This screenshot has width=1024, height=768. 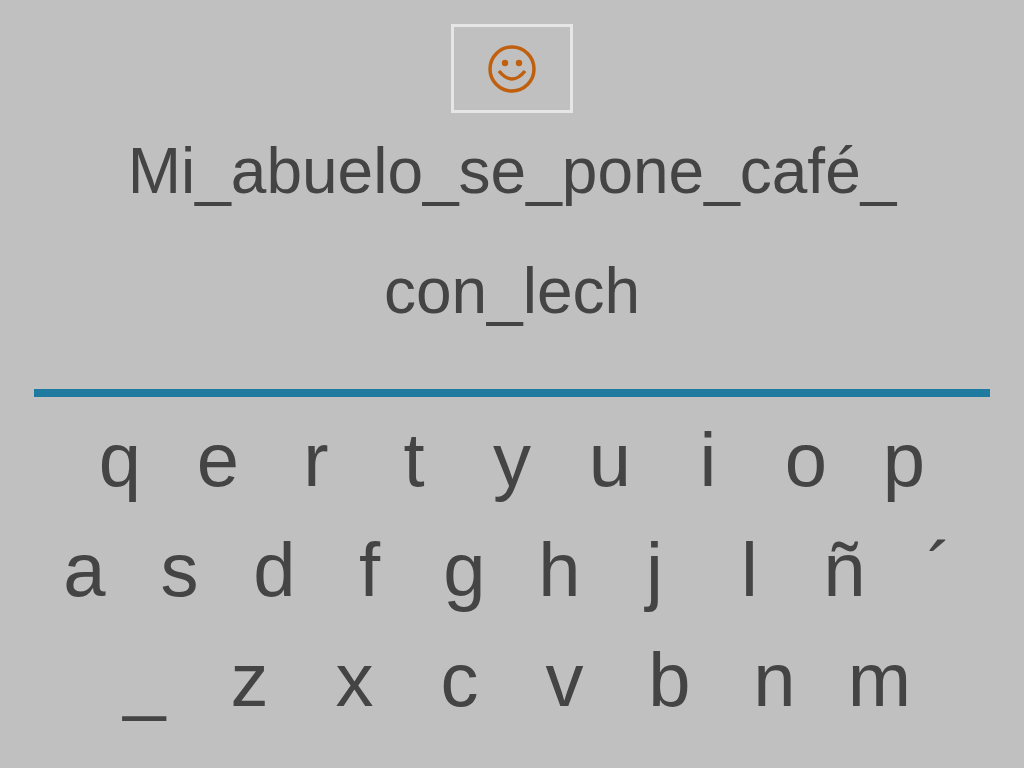 I want to click on letter-key: ñ, so click(x=844, y=570).